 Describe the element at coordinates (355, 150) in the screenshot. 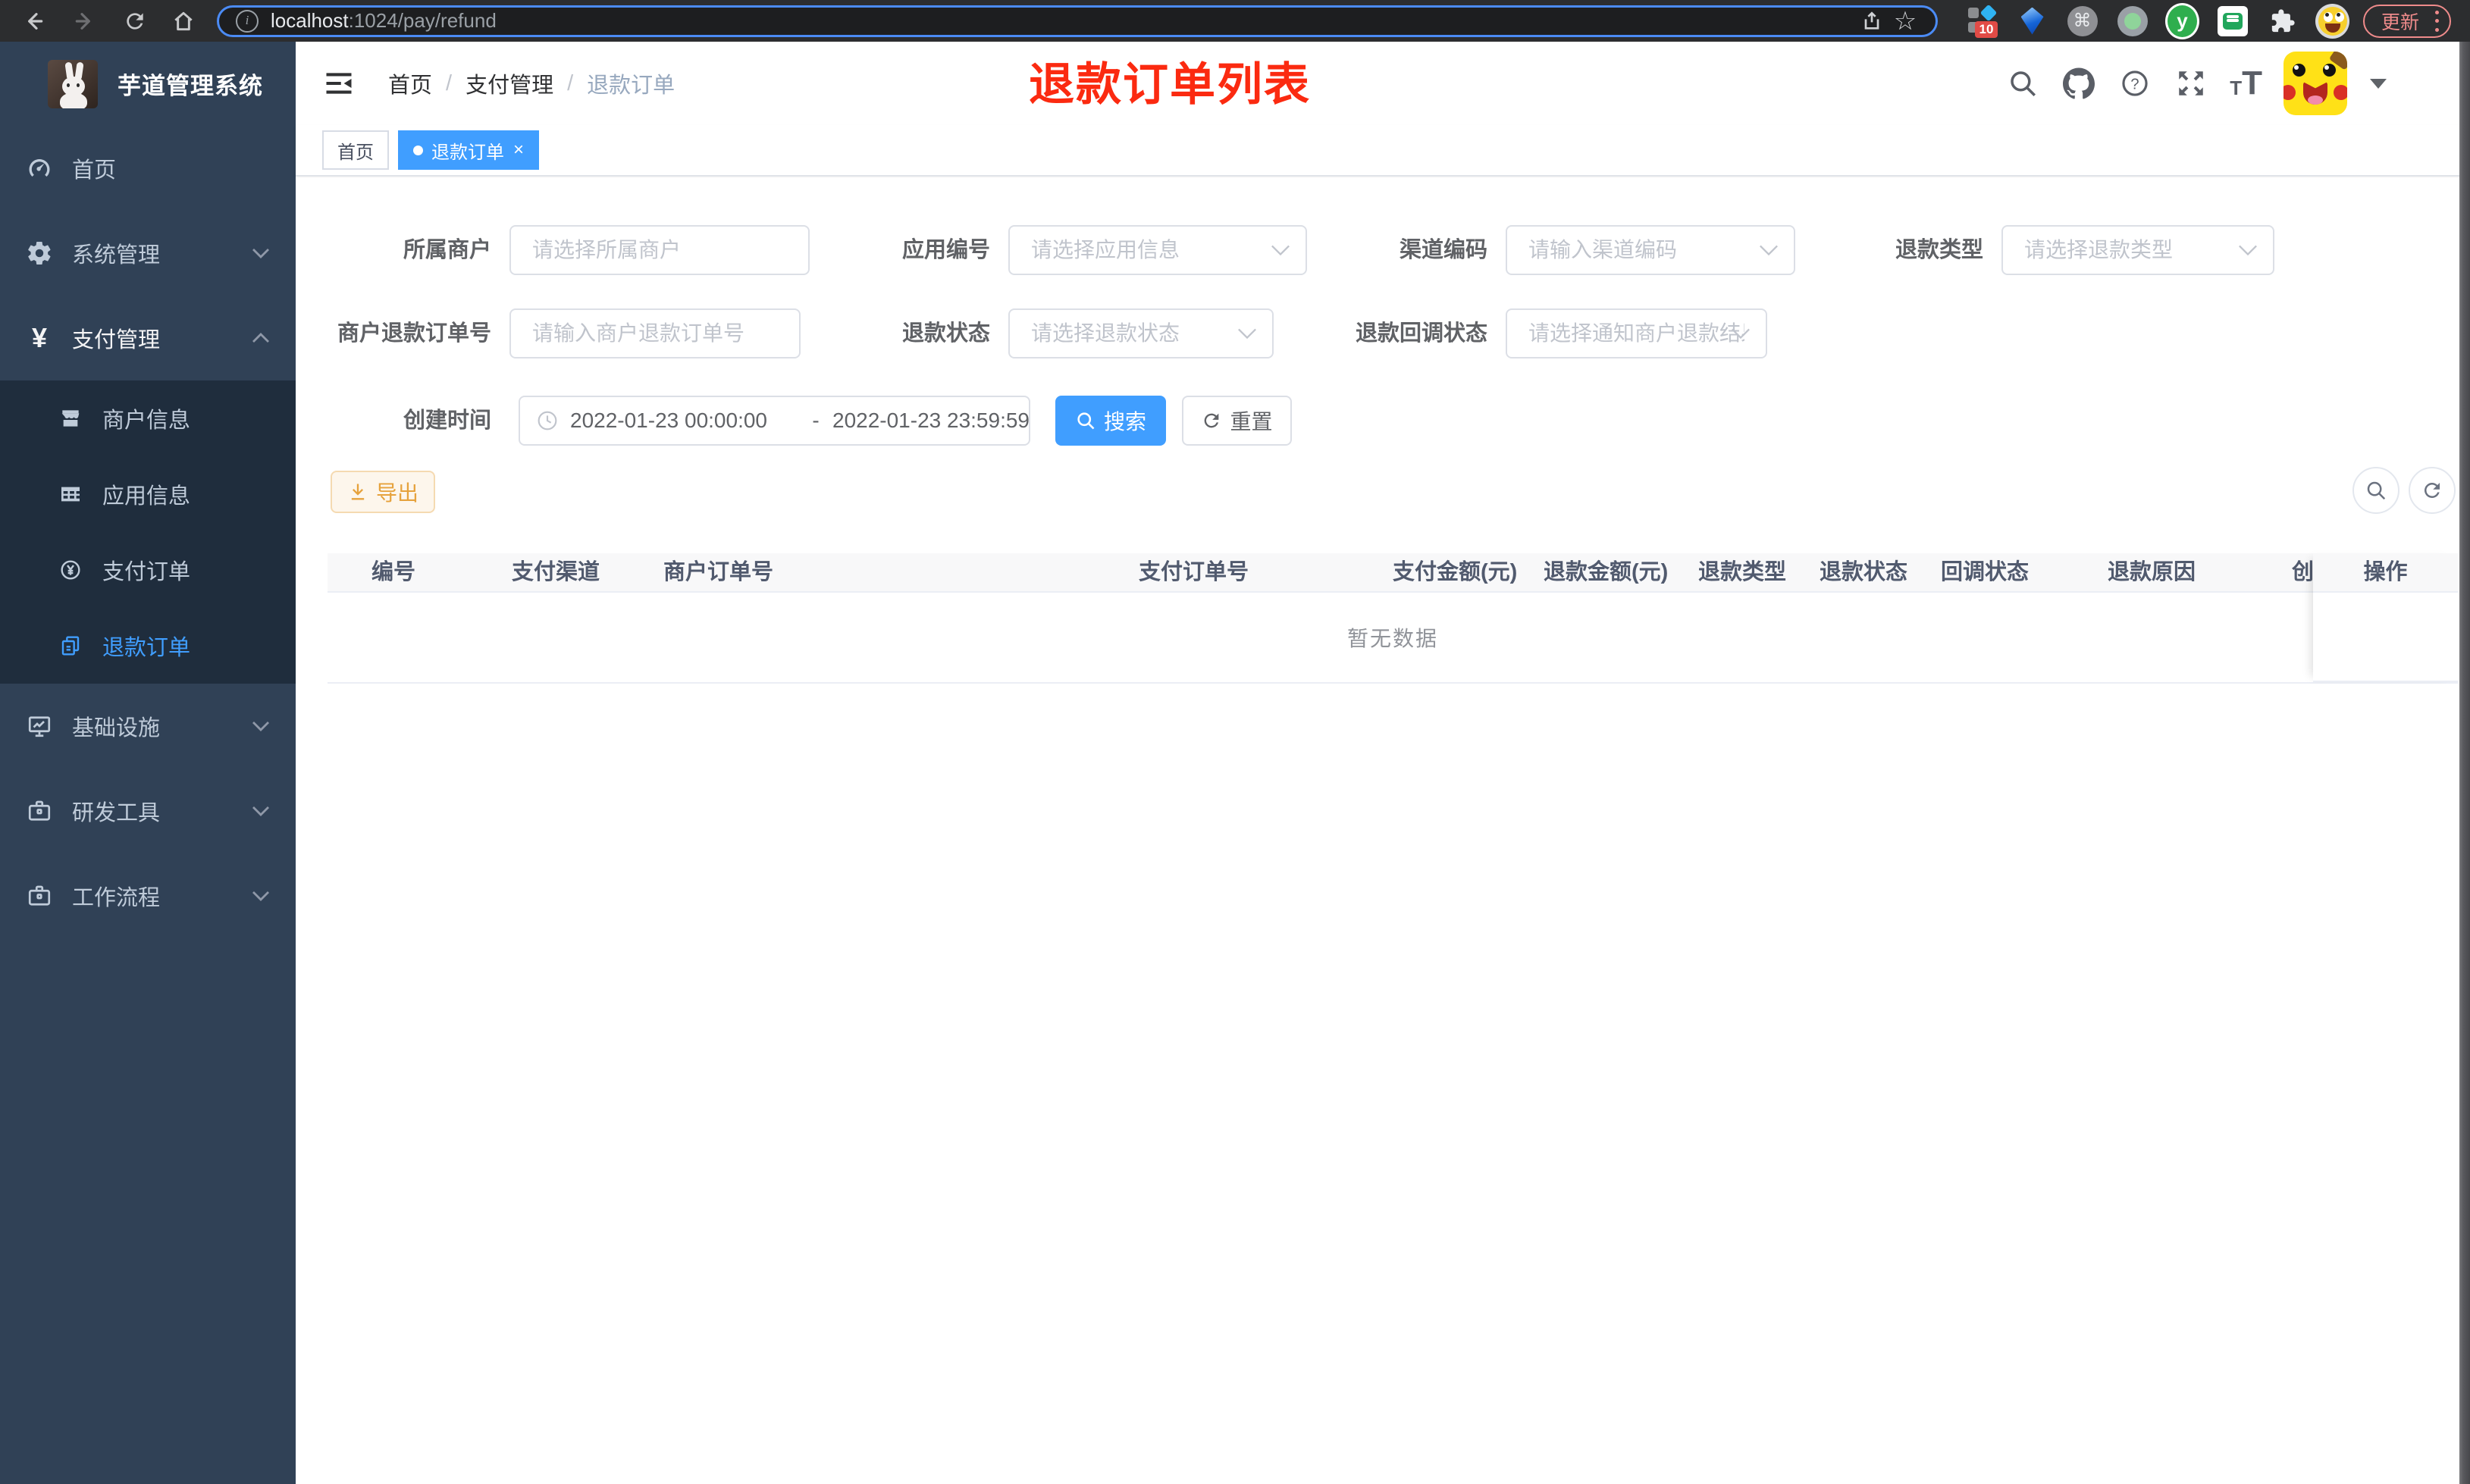

I see `tag-home: 首页` at that location.